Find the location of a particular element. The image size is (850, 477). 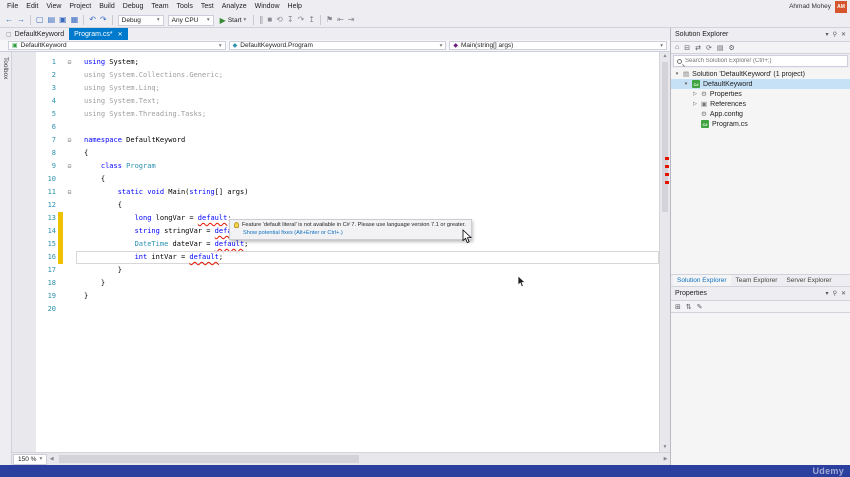

collapse-all-icon: ⊟ is located at coordinates (687, 48).